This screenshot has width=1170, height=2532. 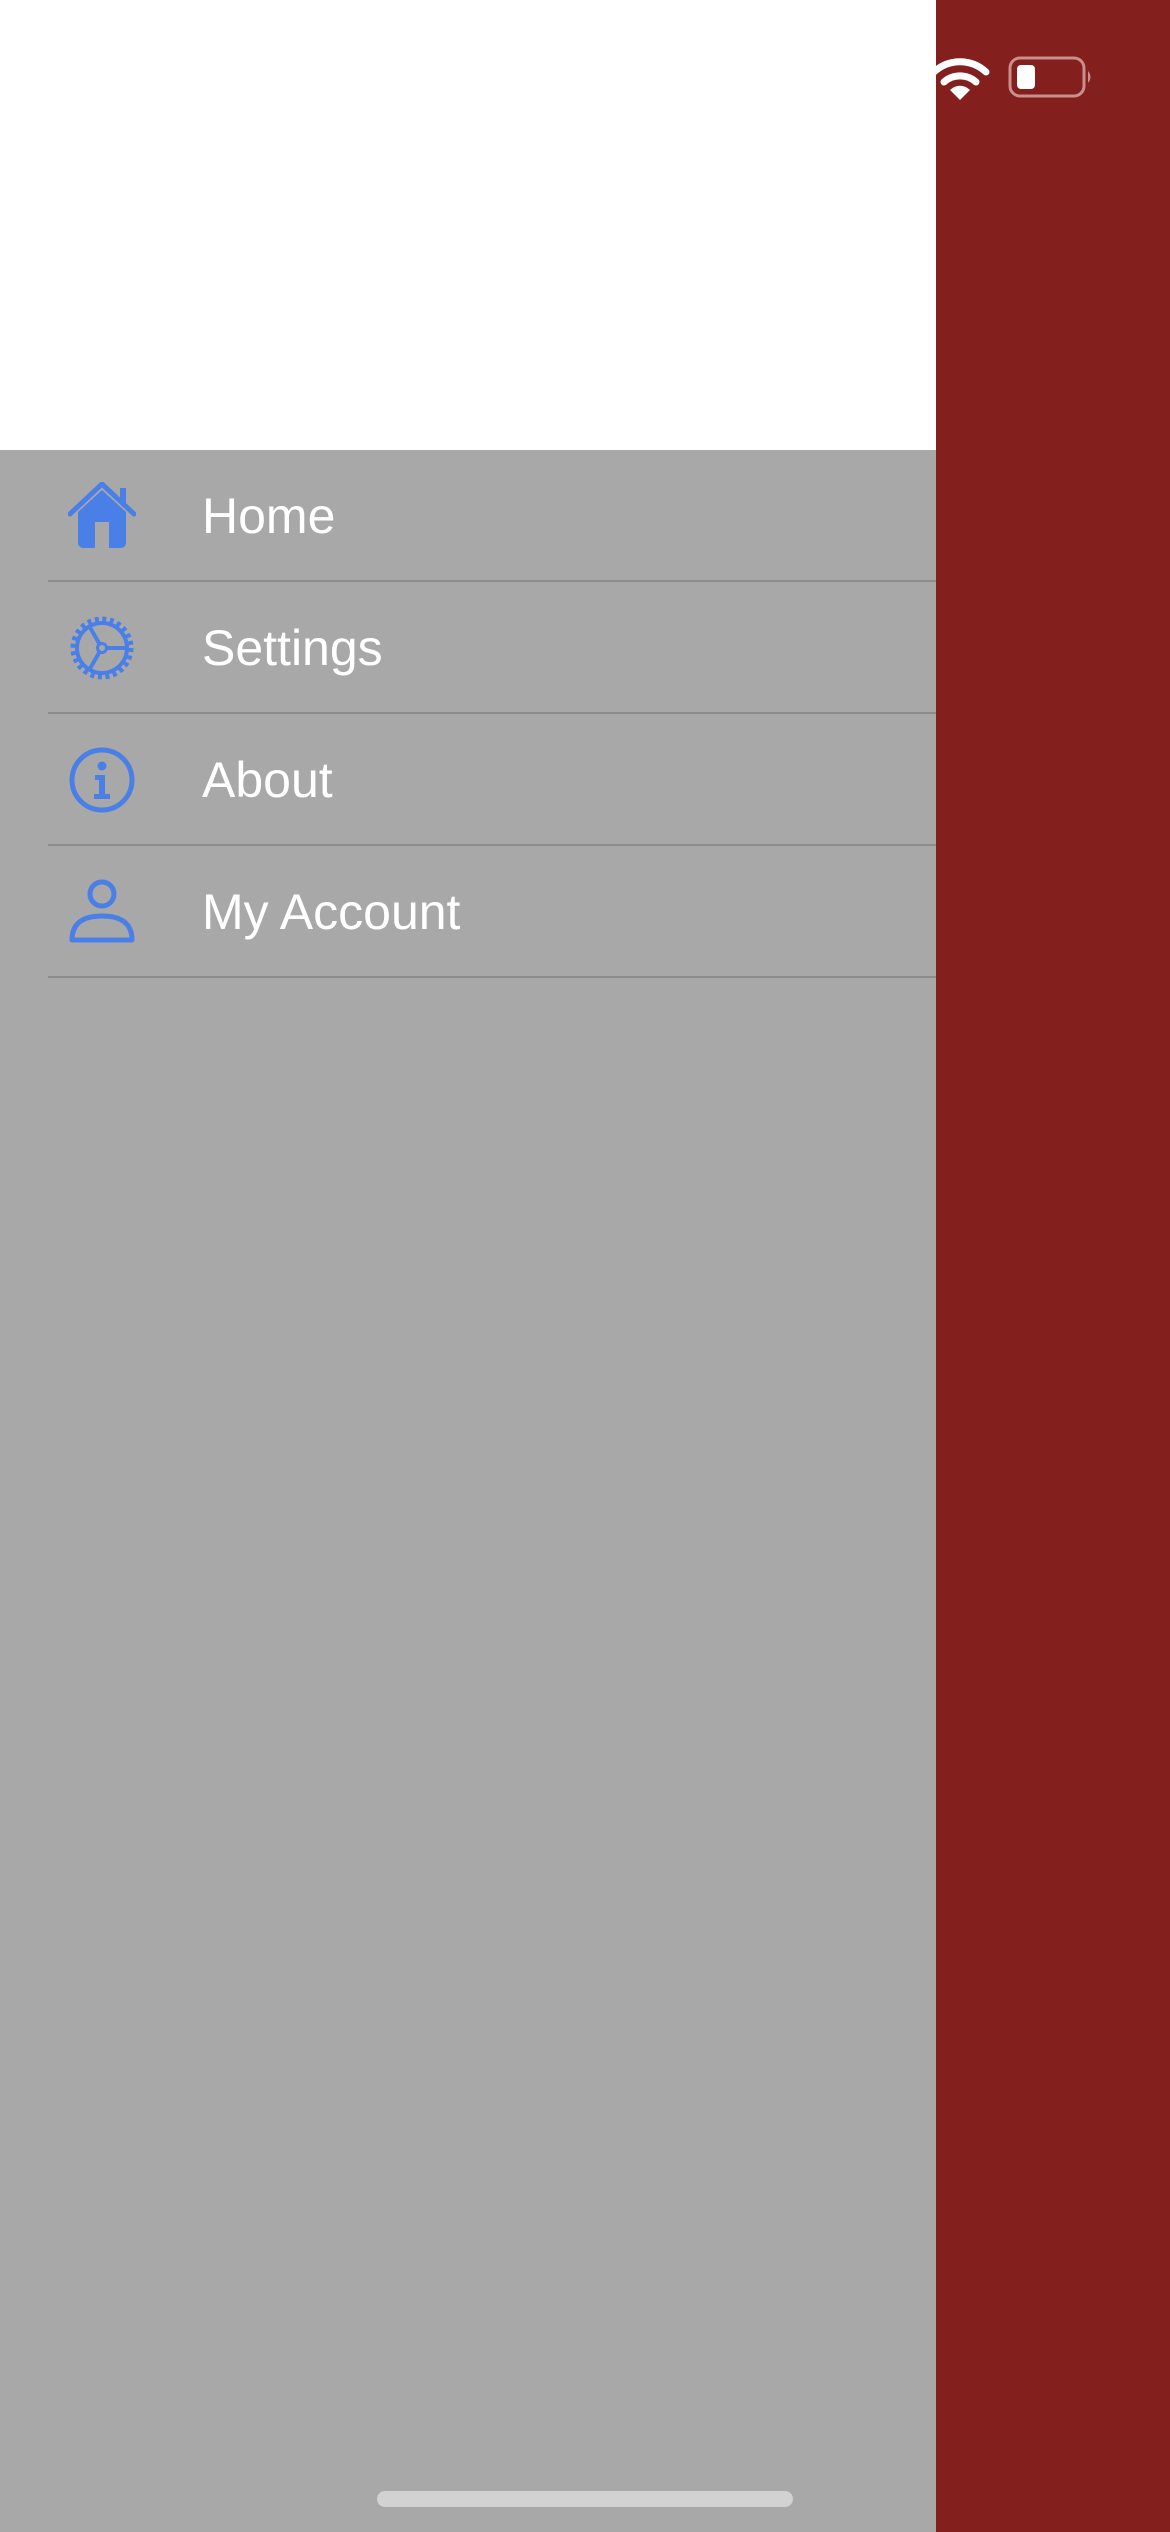 I want to click on home-indicator, so click(x=585, y=2499).